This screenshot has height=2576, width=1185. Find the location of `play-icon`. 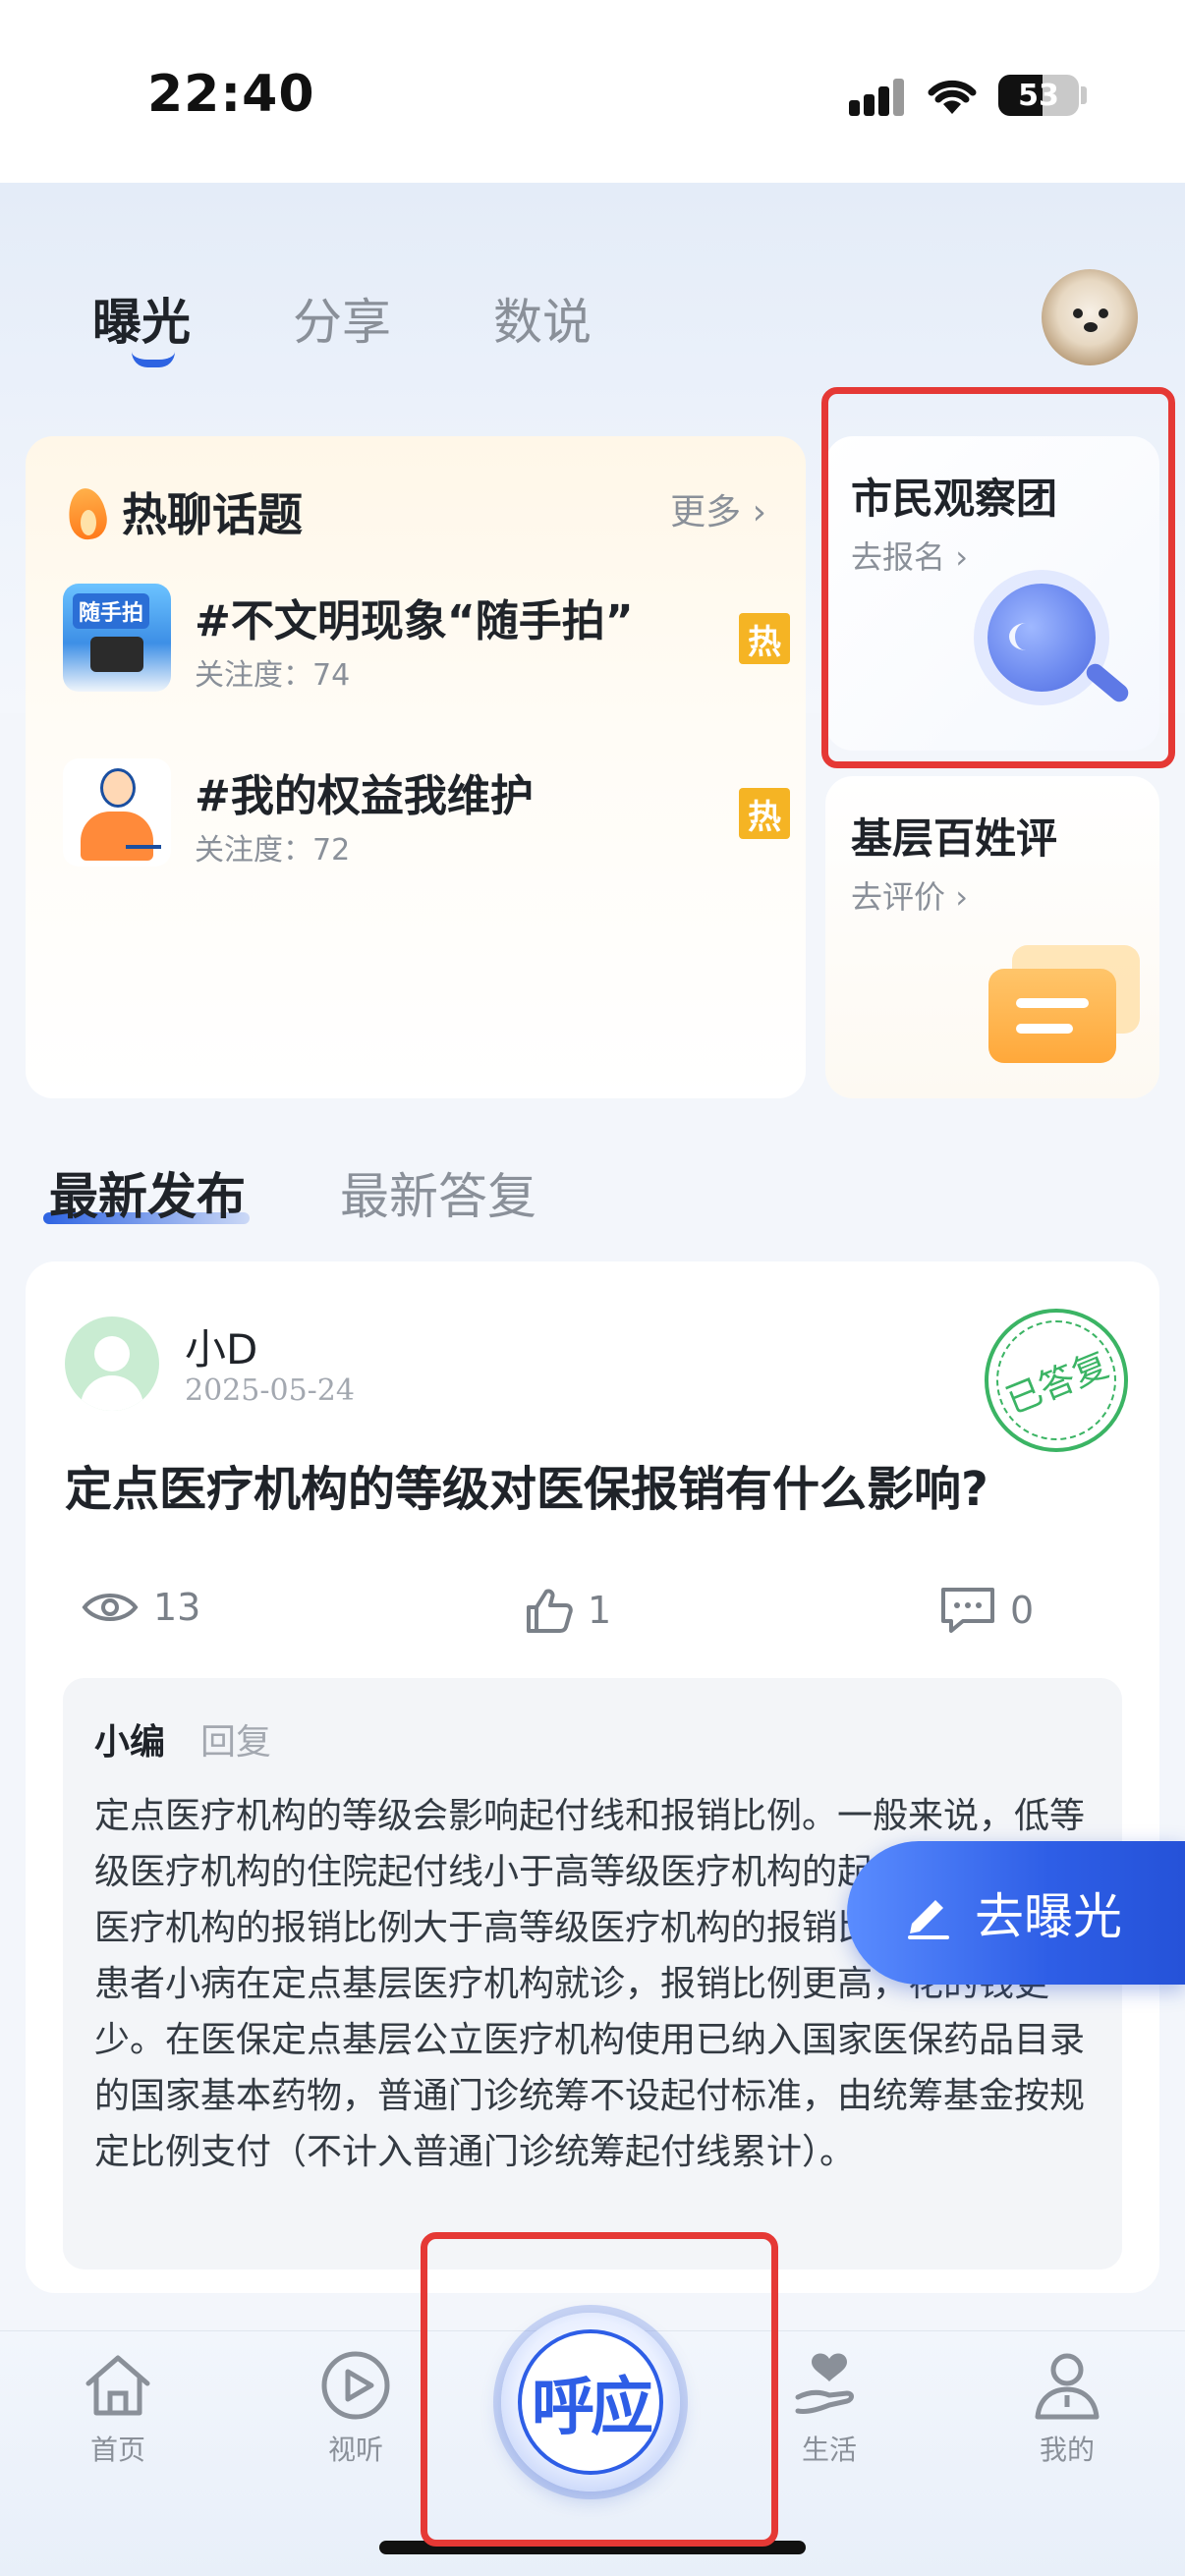

play-icon is located at coordinates (355, 2385).